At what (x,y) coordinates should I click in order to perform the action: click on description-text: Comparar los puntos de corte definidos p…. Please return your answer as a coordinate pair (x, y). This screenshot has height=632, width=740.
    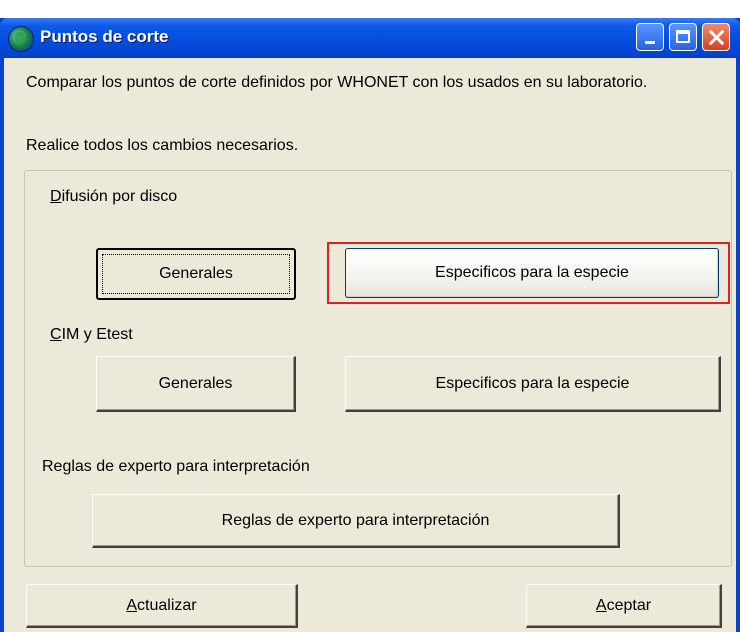
    Looking at the image, I should click on (337, 82).